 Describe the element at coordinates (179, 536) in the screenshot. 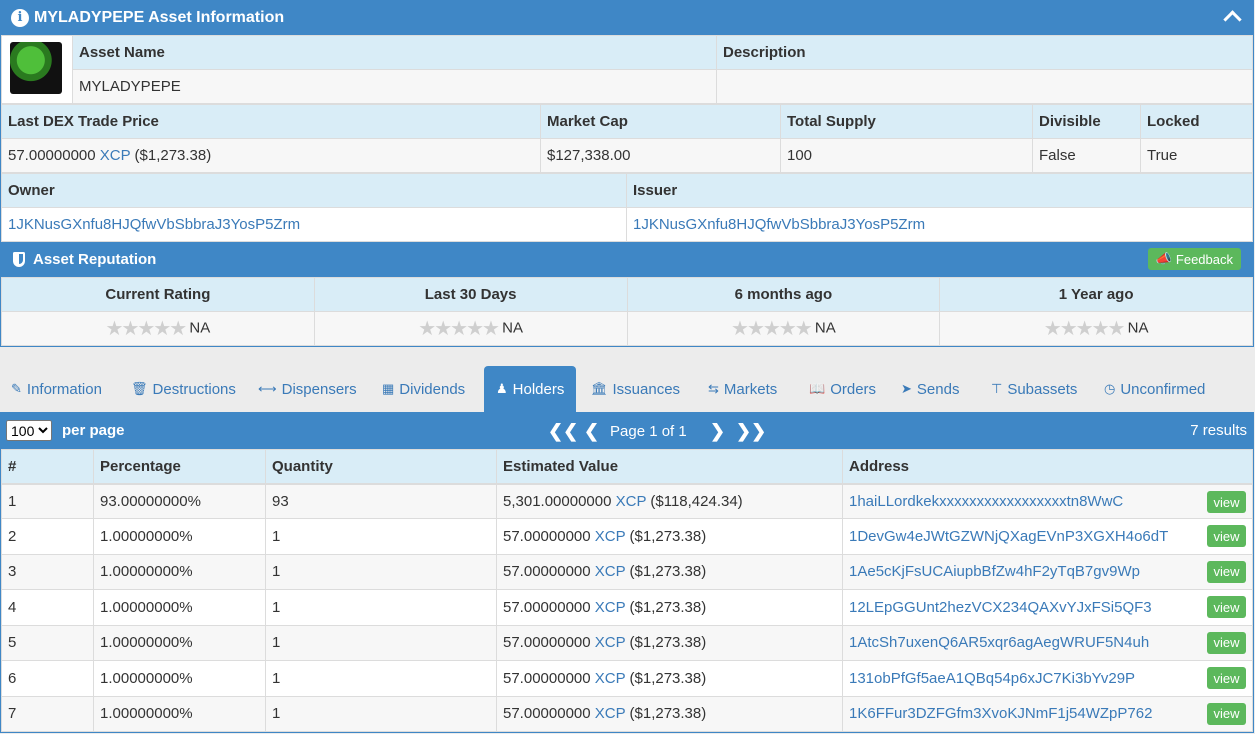

I see `holder-percentage: 1.00000000%` at that location.